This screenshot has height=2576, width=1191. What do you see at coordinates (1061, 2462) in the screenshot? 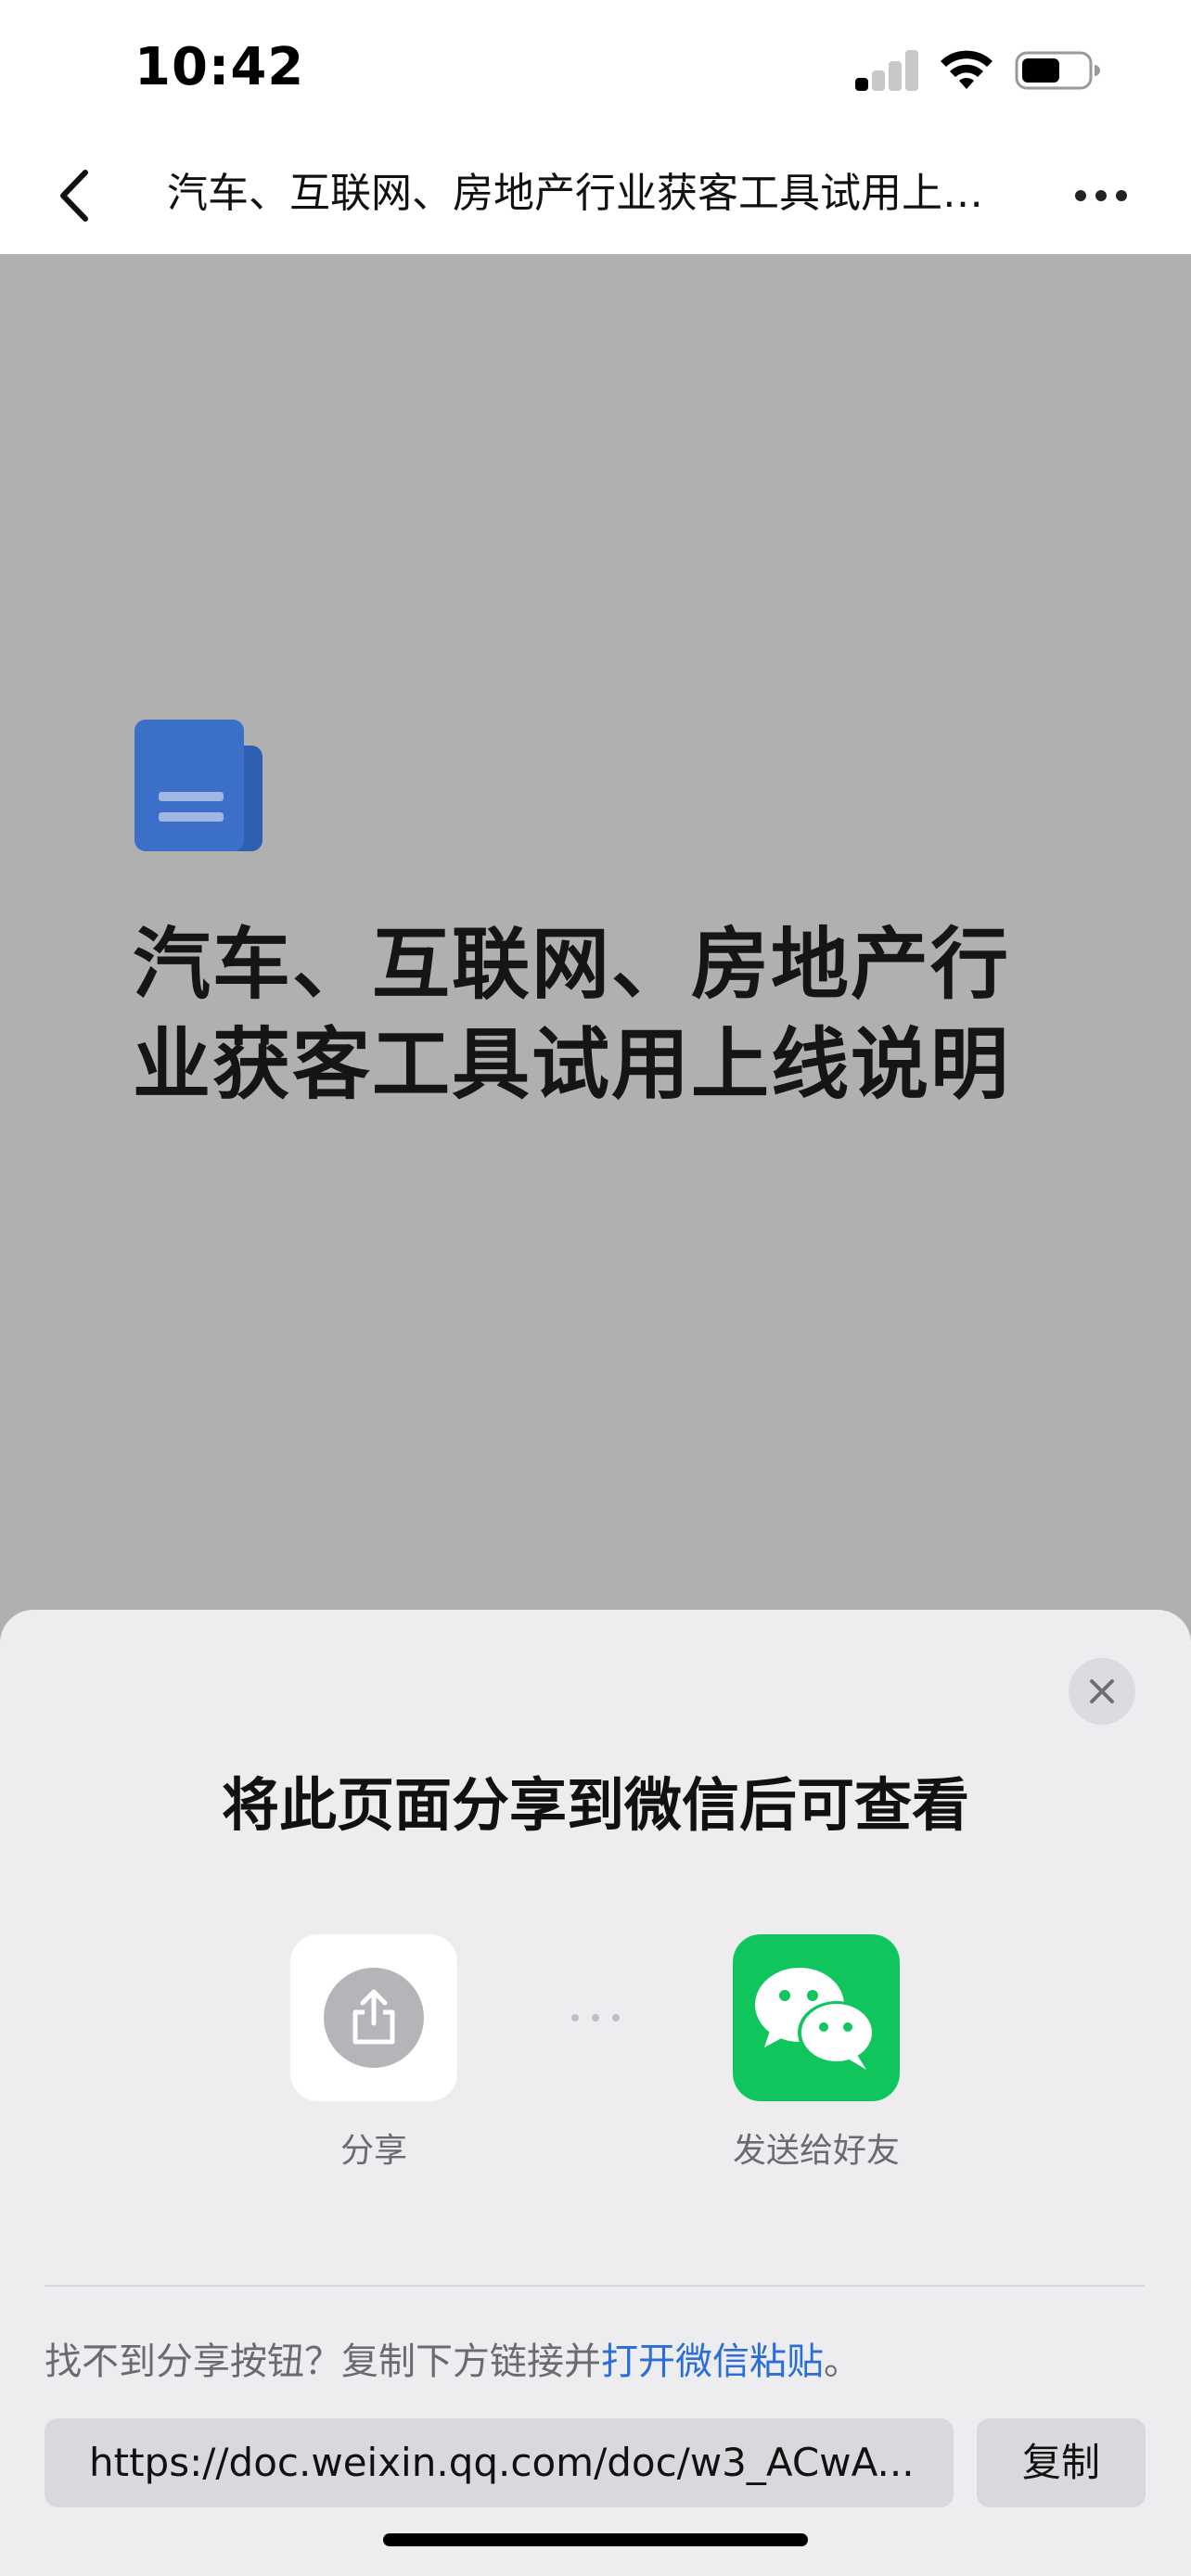
I see `copy-button: 复制` at bounding box center [1061, 2462].